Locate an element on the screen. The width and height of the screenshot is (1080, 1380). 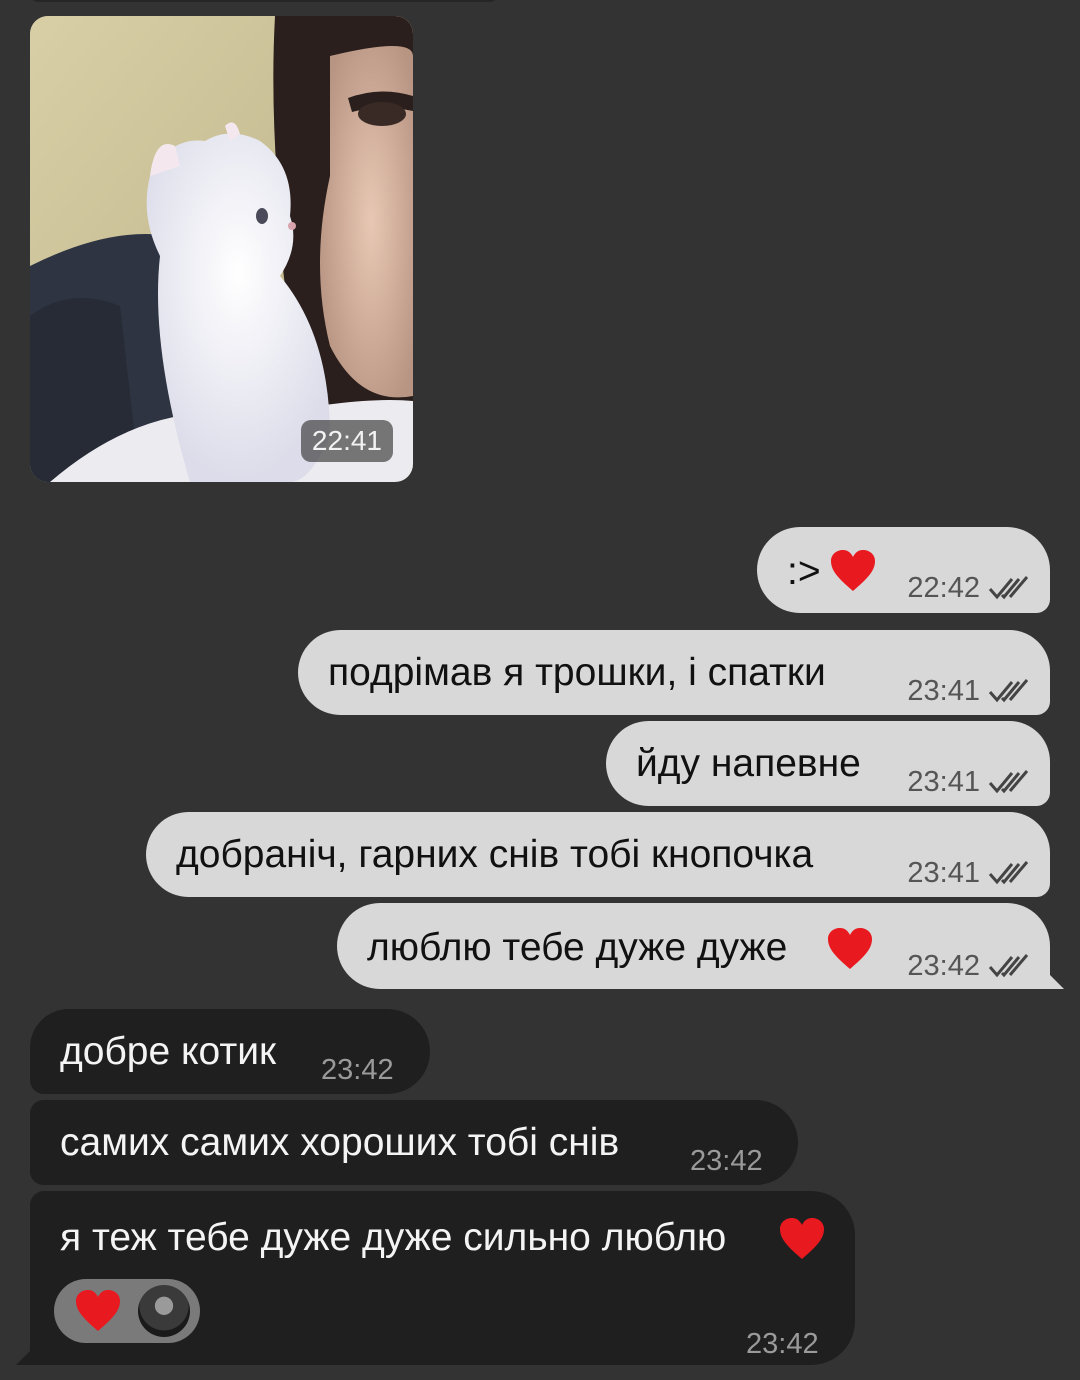
incoming-message: добре котик 23:42 is located at coordinates (230, 1051).